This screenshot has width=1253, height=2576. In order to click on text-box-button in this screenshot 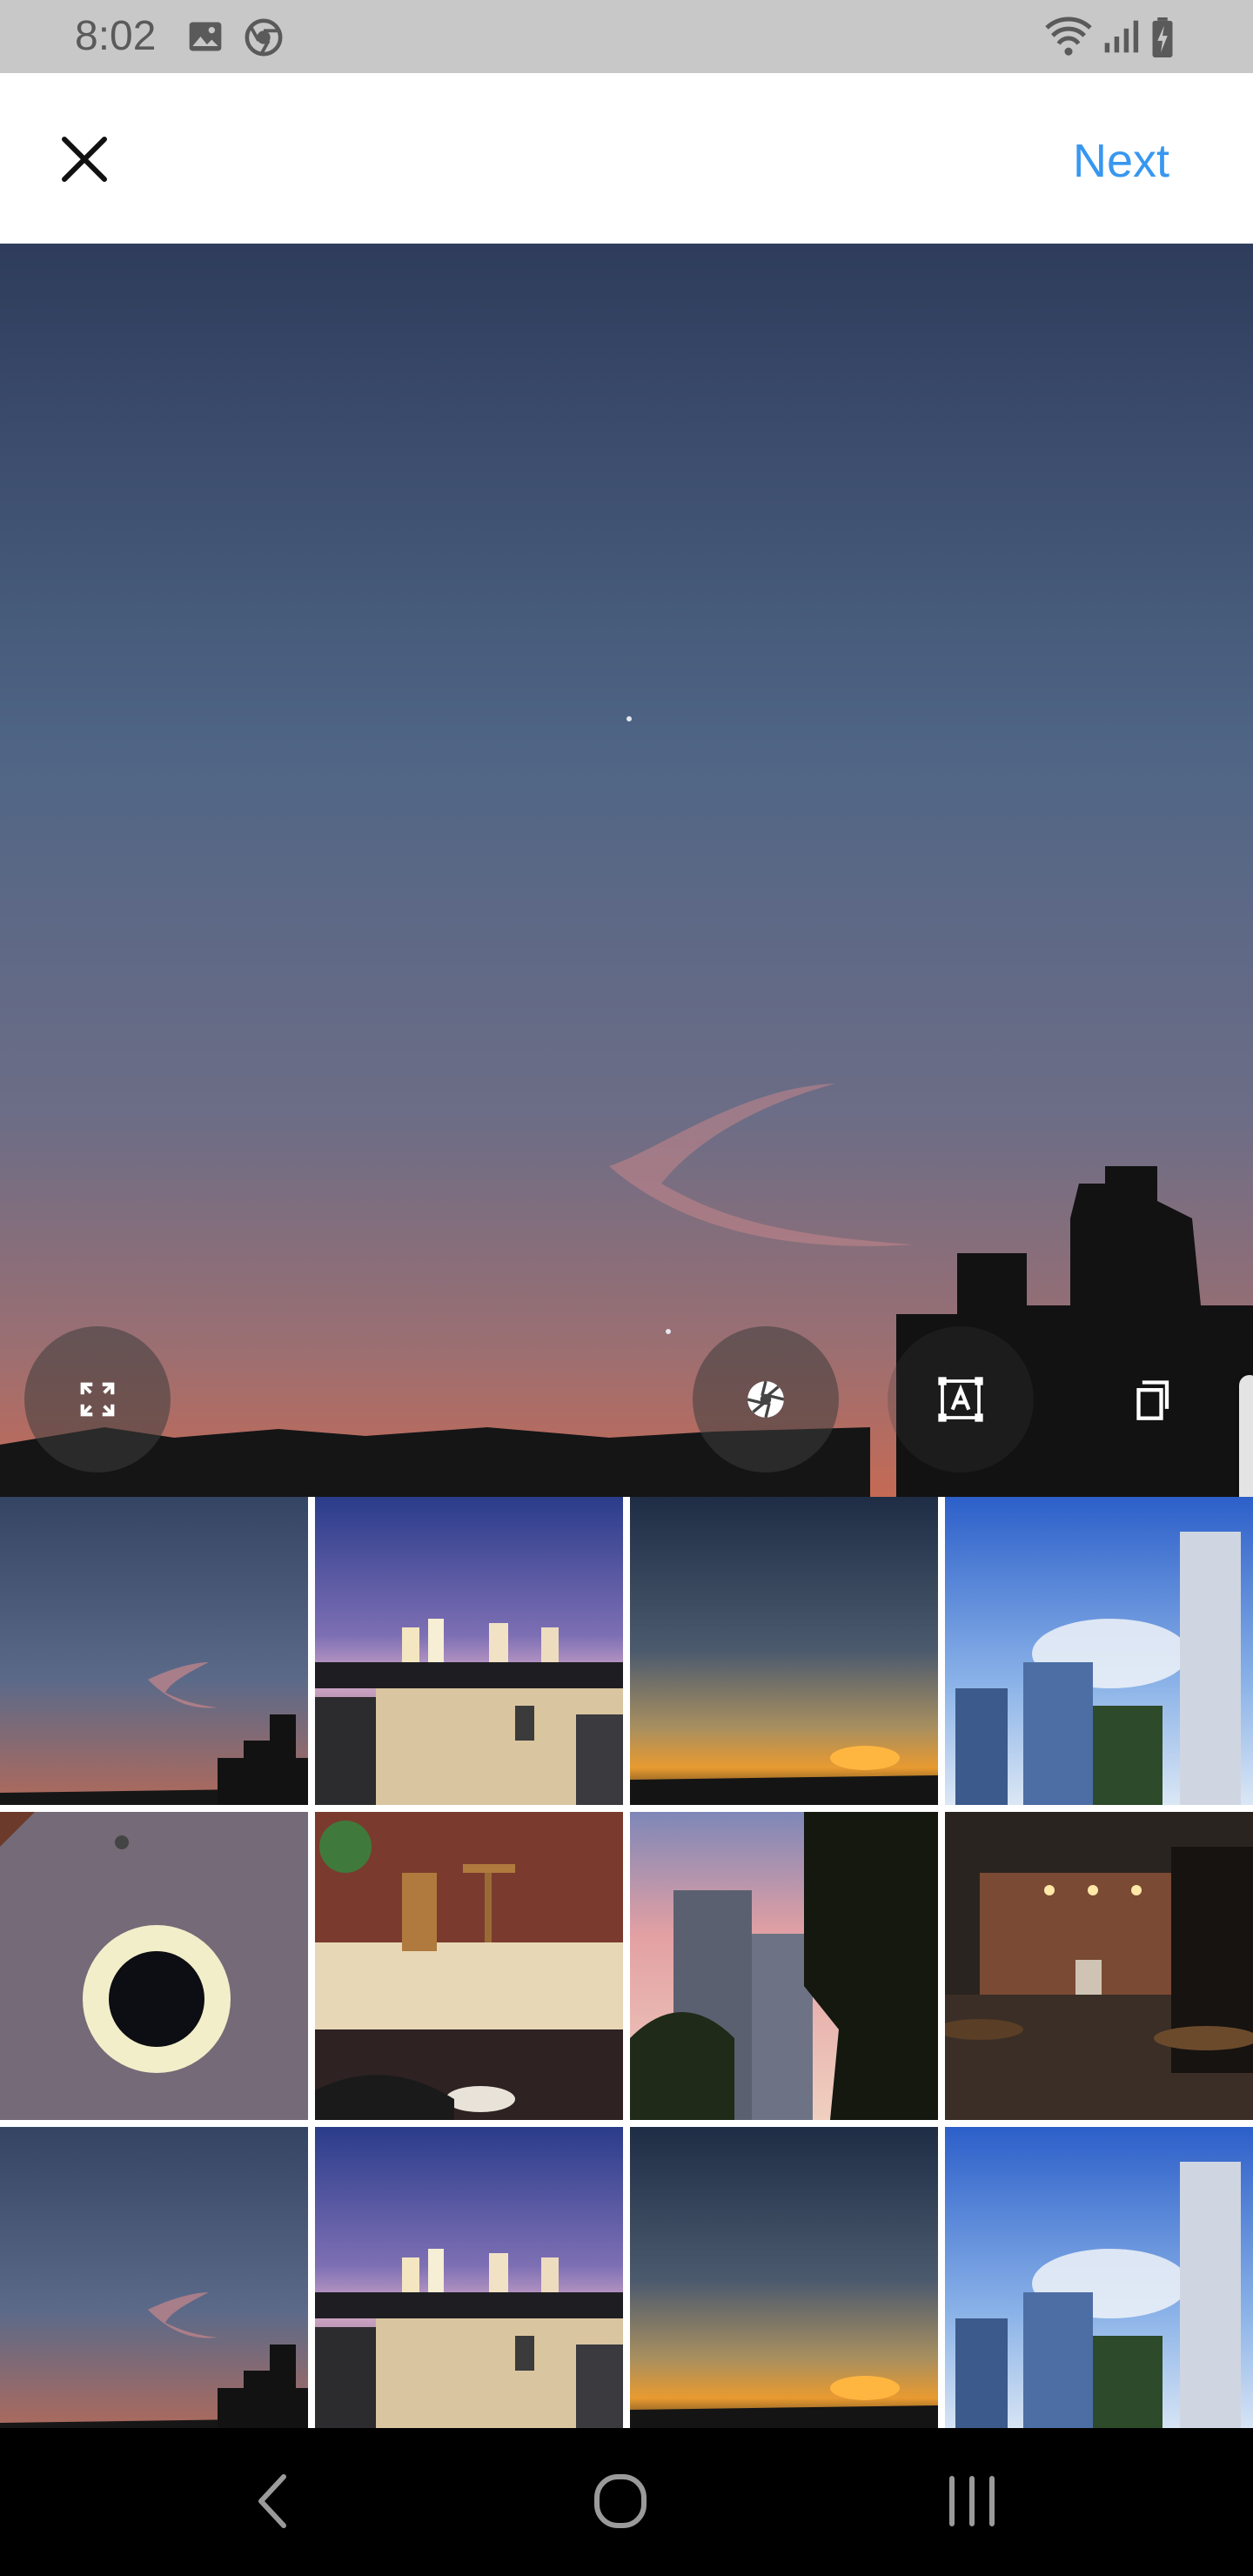, I will do `click(961, 1399)`.